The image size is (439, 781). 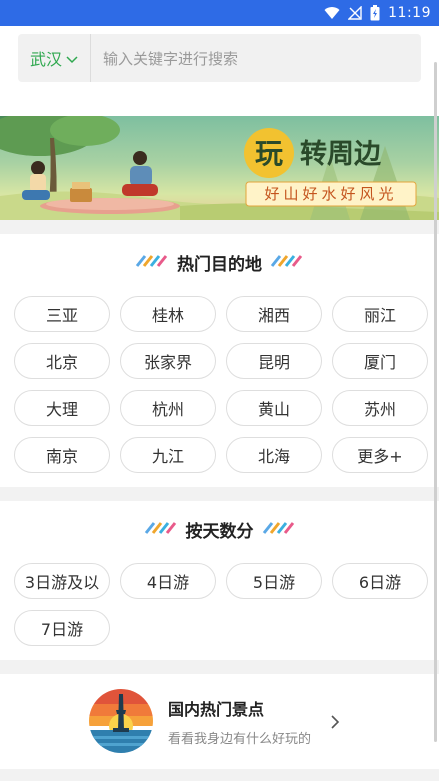 I want to click on more-destinations-chip: 更多+, so click(x=380, y=455).